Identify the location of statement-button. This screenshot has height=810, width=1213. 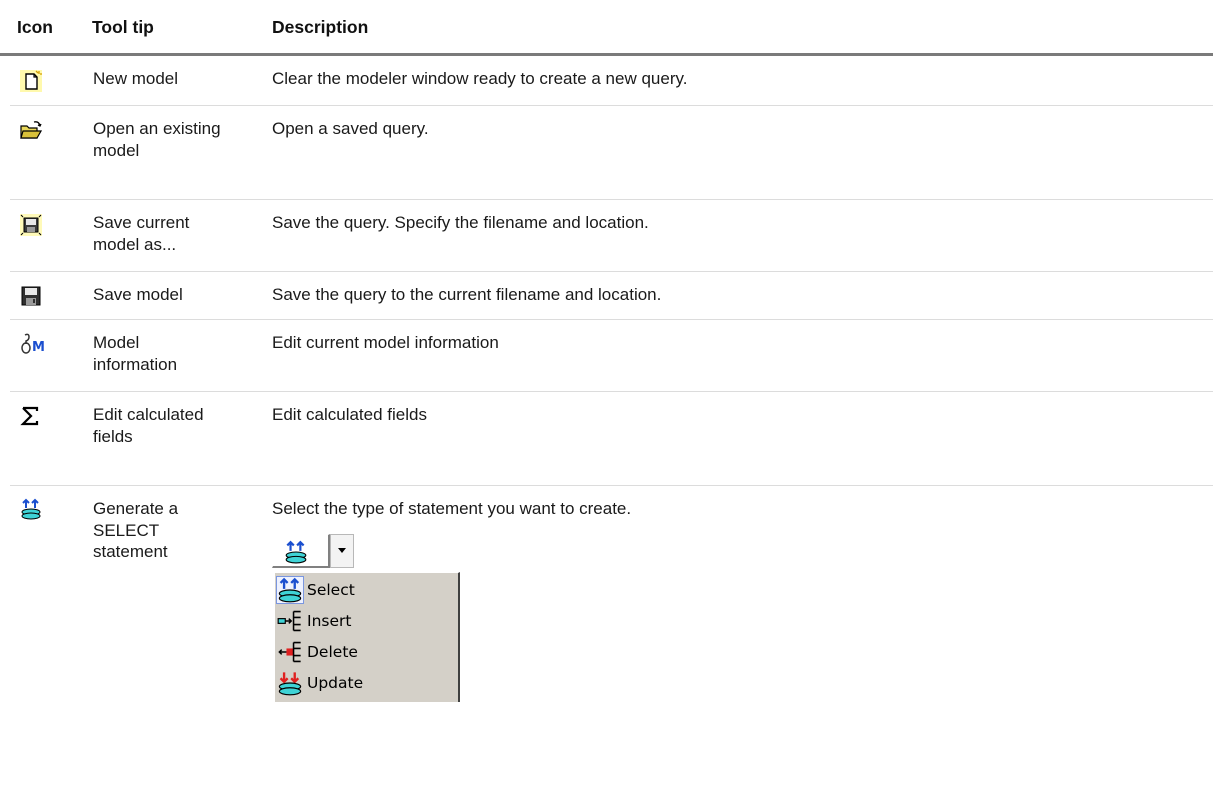
(301, 551).